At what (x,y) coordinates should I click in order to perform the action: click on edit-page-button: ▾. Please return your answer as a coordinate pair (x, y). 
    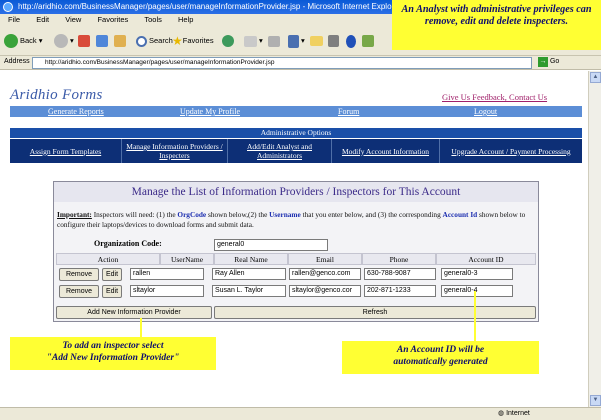
    Looking at the image, I should click on (296, 41).